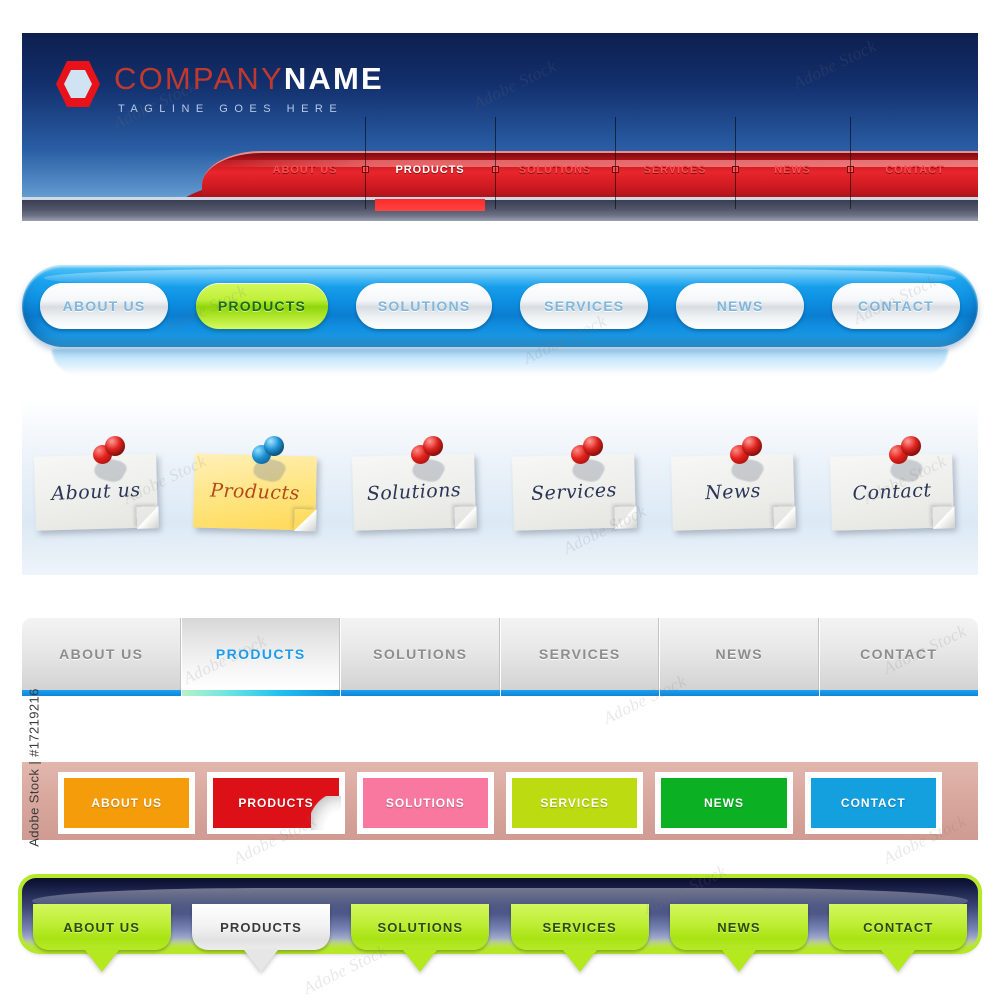 The height and width of the screenshot is (1000, 1000). What do you see at coordinates (262, 306) in the screenshot?
I see `blue-pill-products: PRODUCTS` at bounding box center [262, 306].